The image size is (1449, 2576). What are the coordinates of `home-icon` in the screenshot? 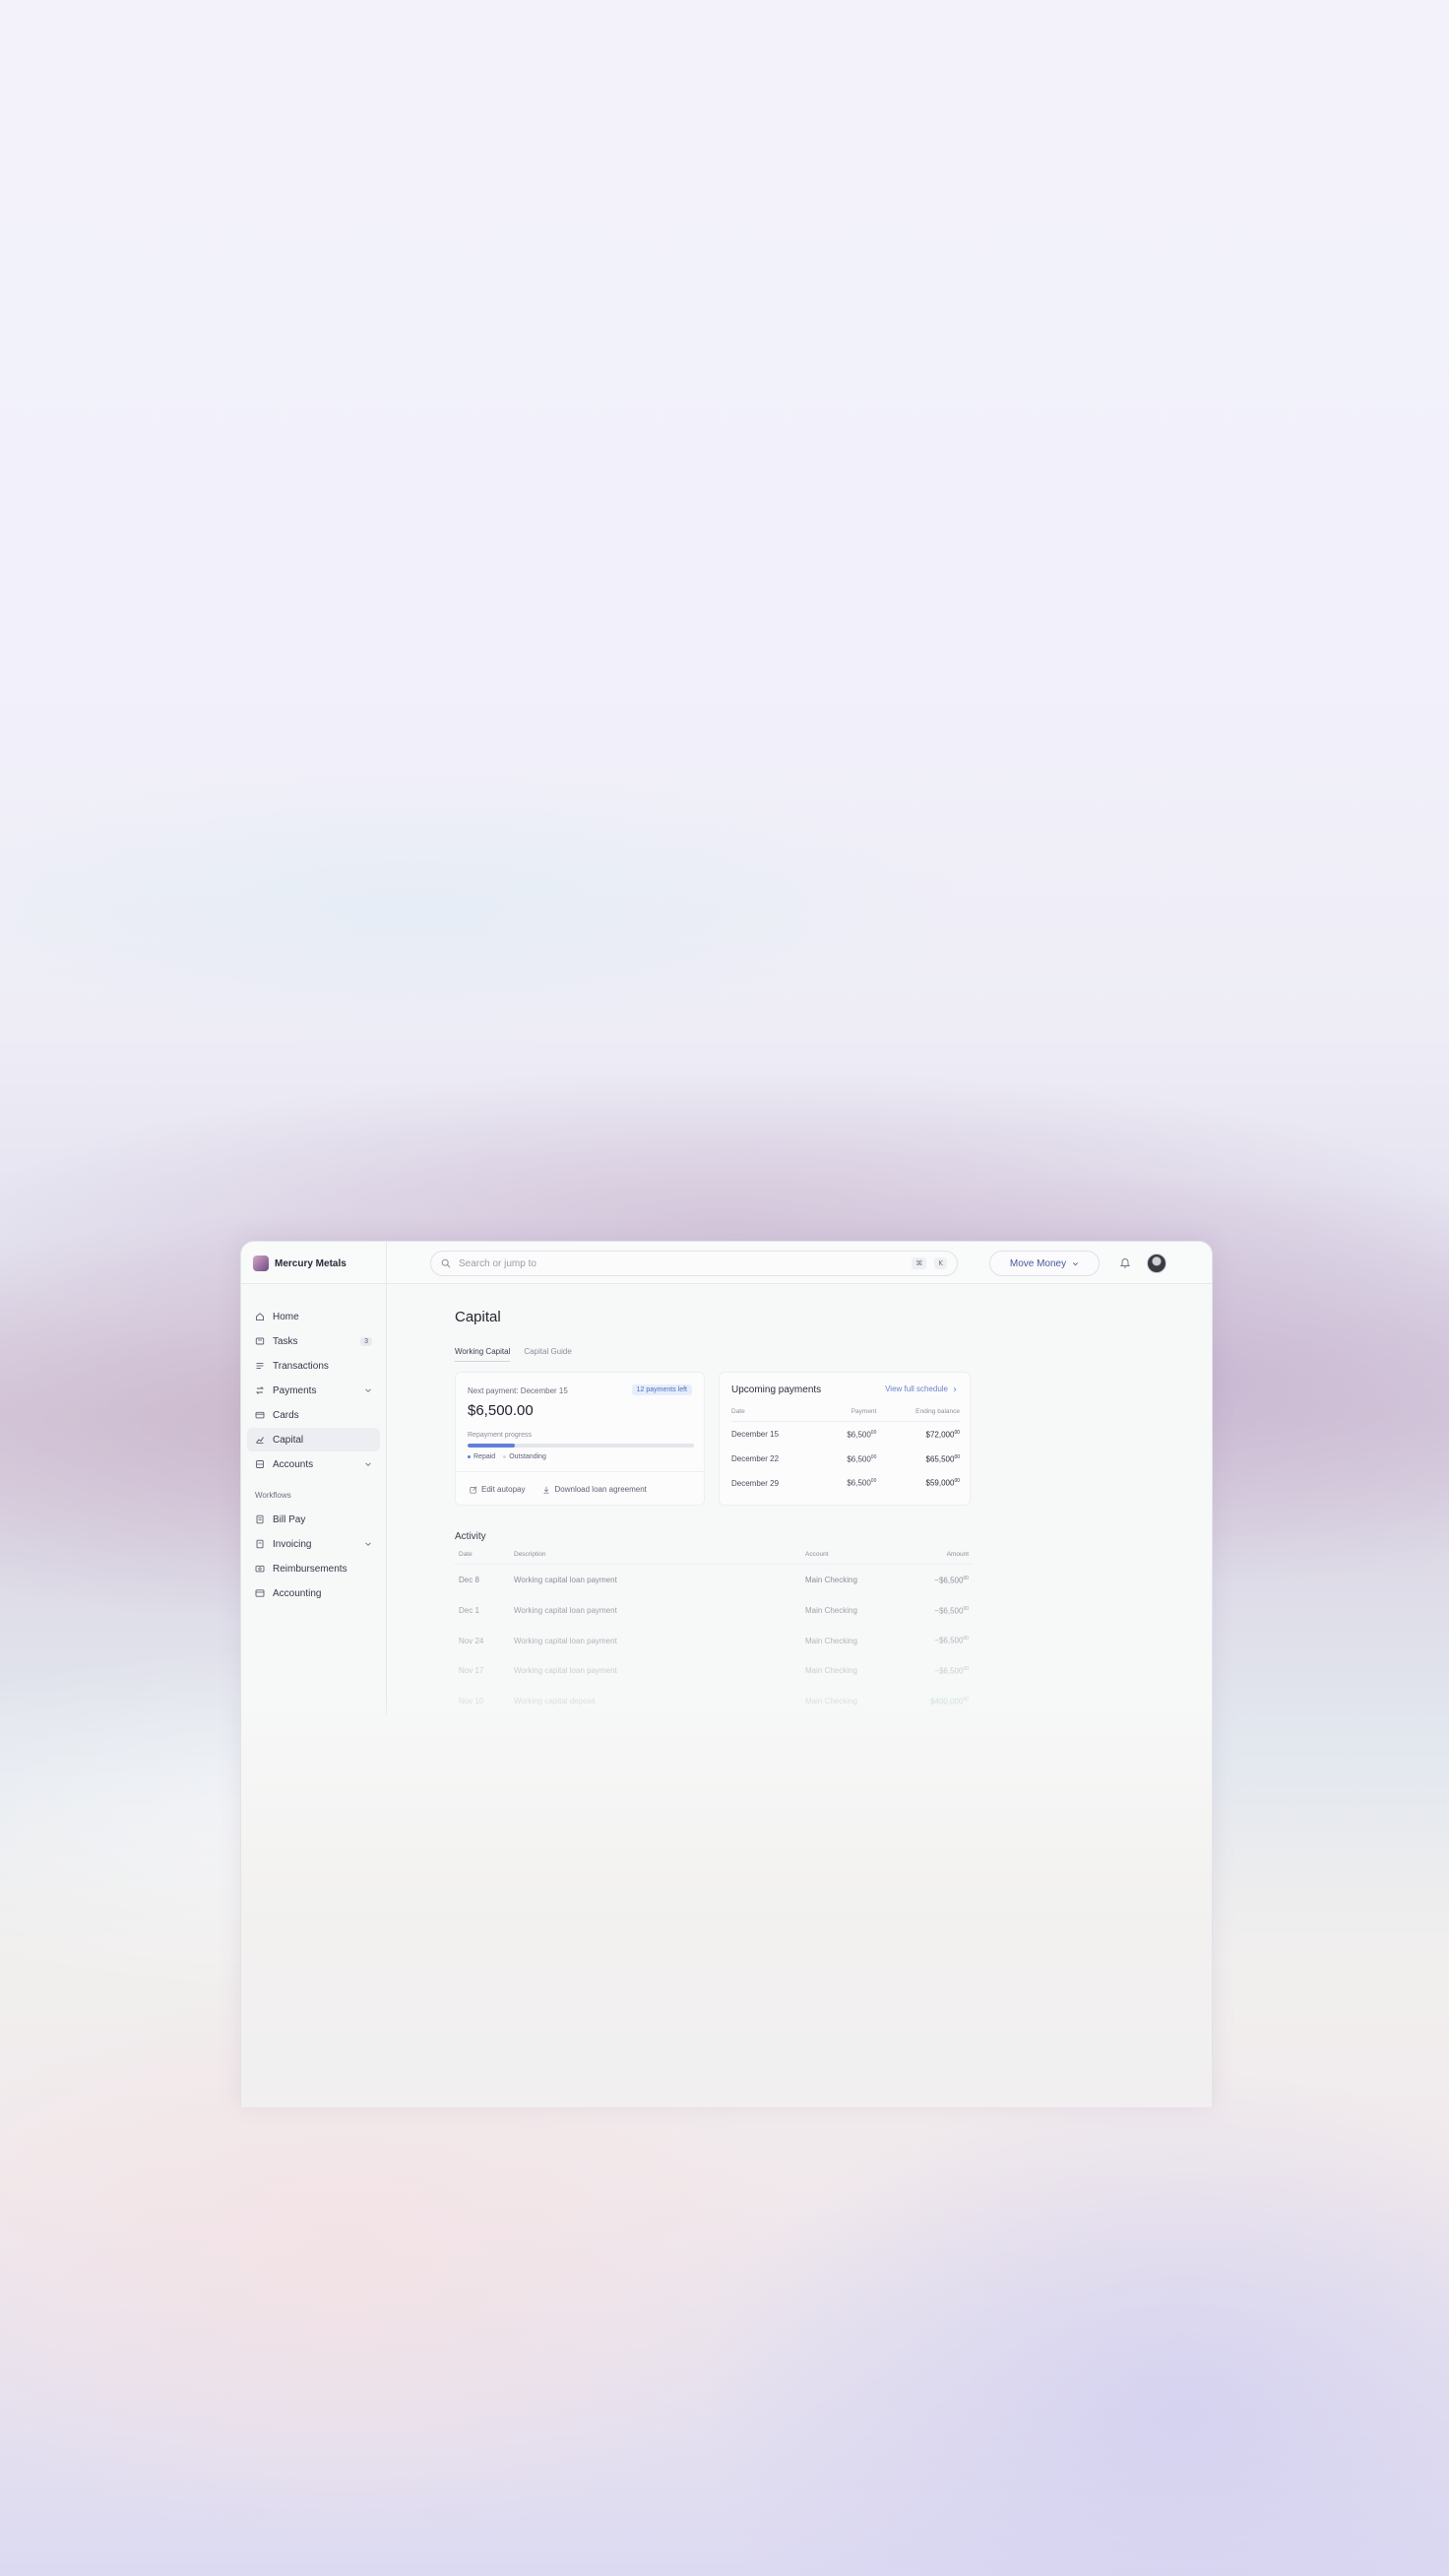 It's located at (260, 1317).